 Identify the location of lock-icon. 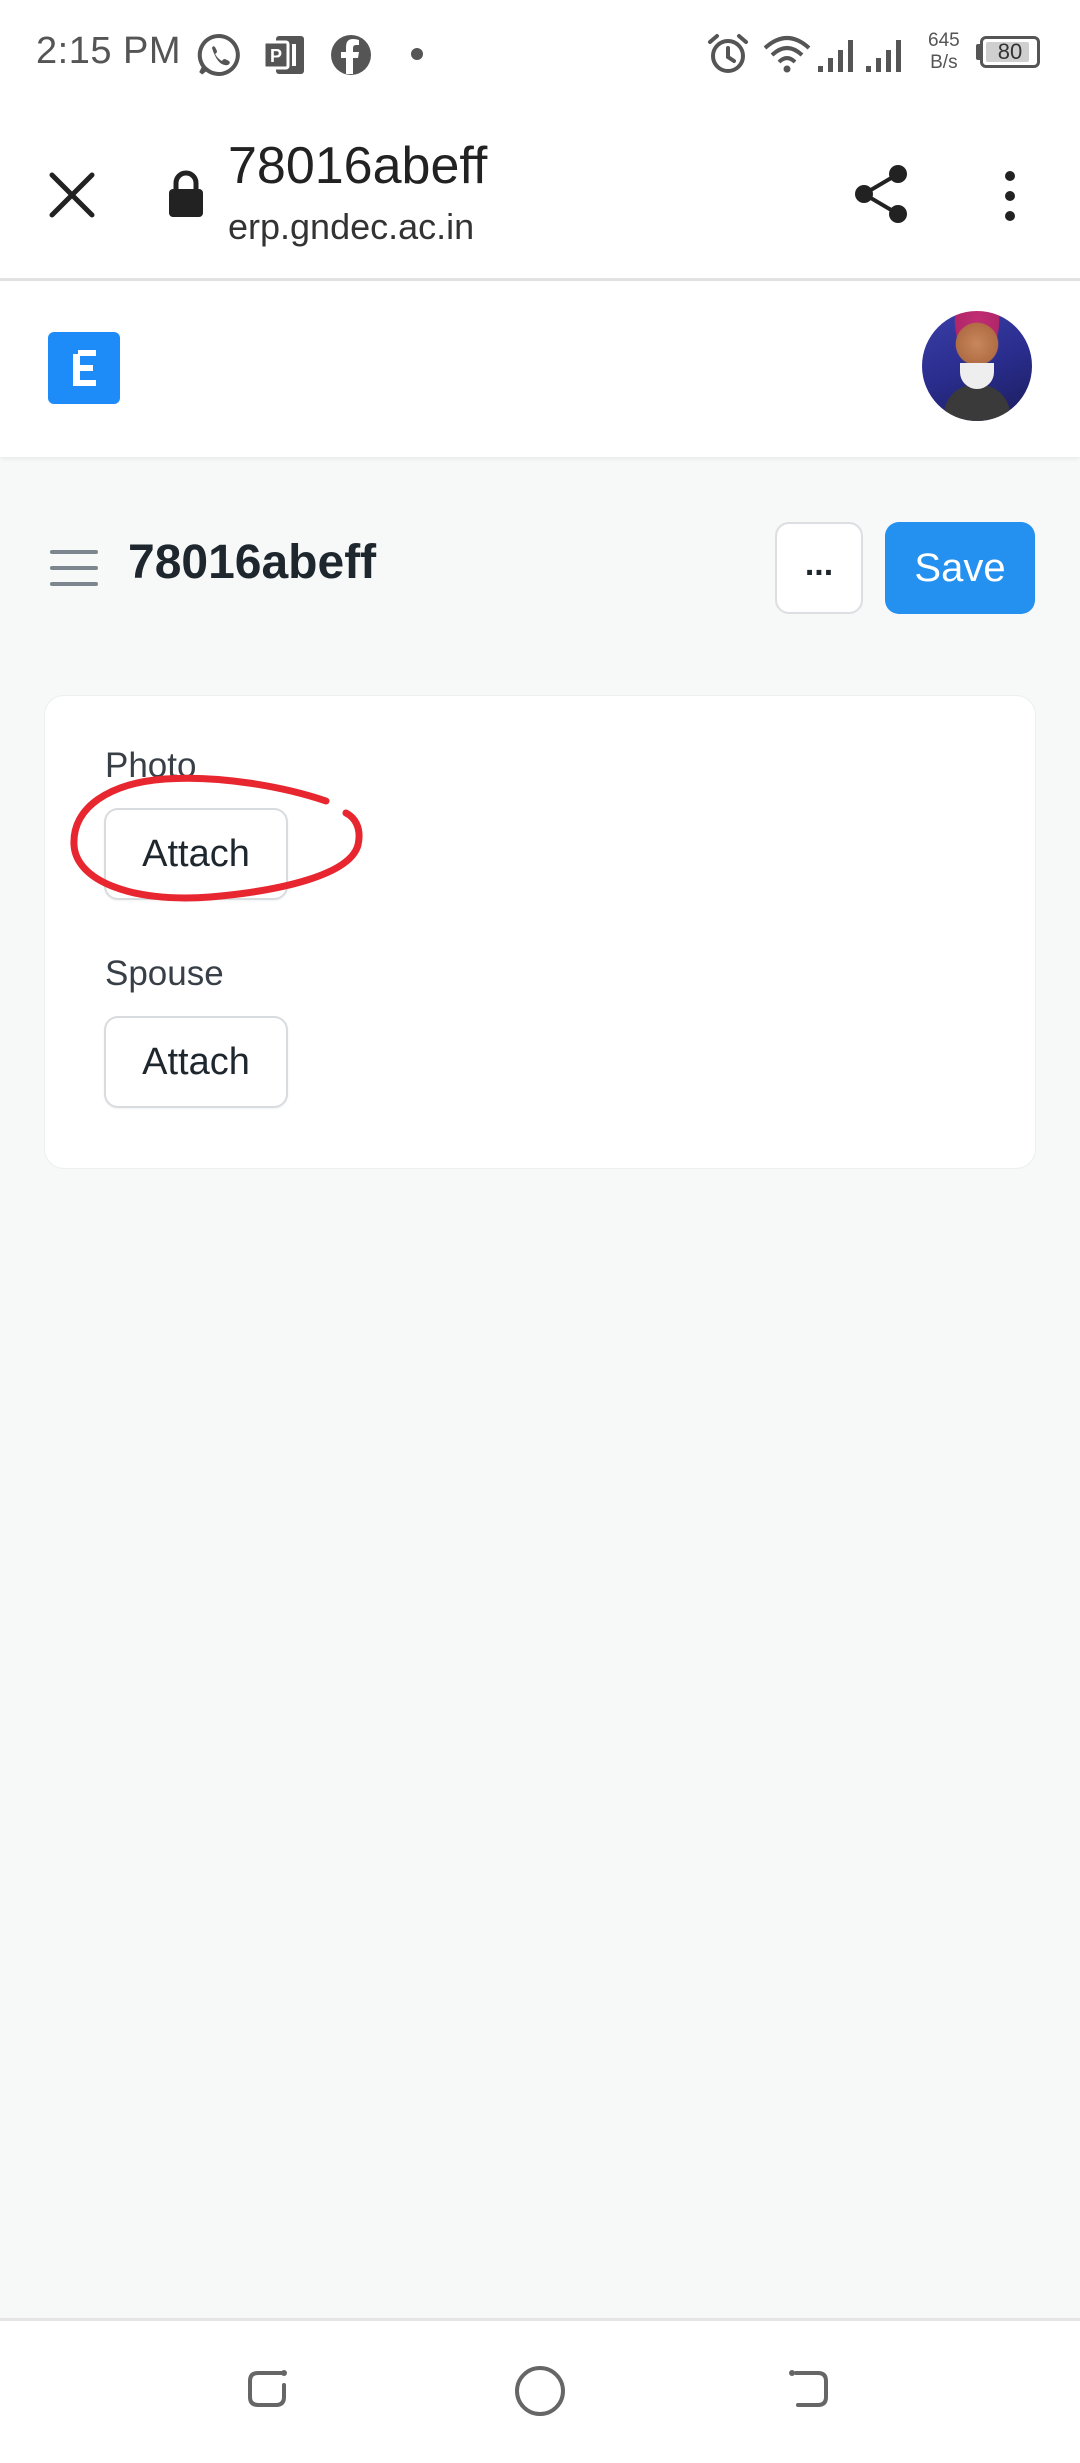
(186, 193).